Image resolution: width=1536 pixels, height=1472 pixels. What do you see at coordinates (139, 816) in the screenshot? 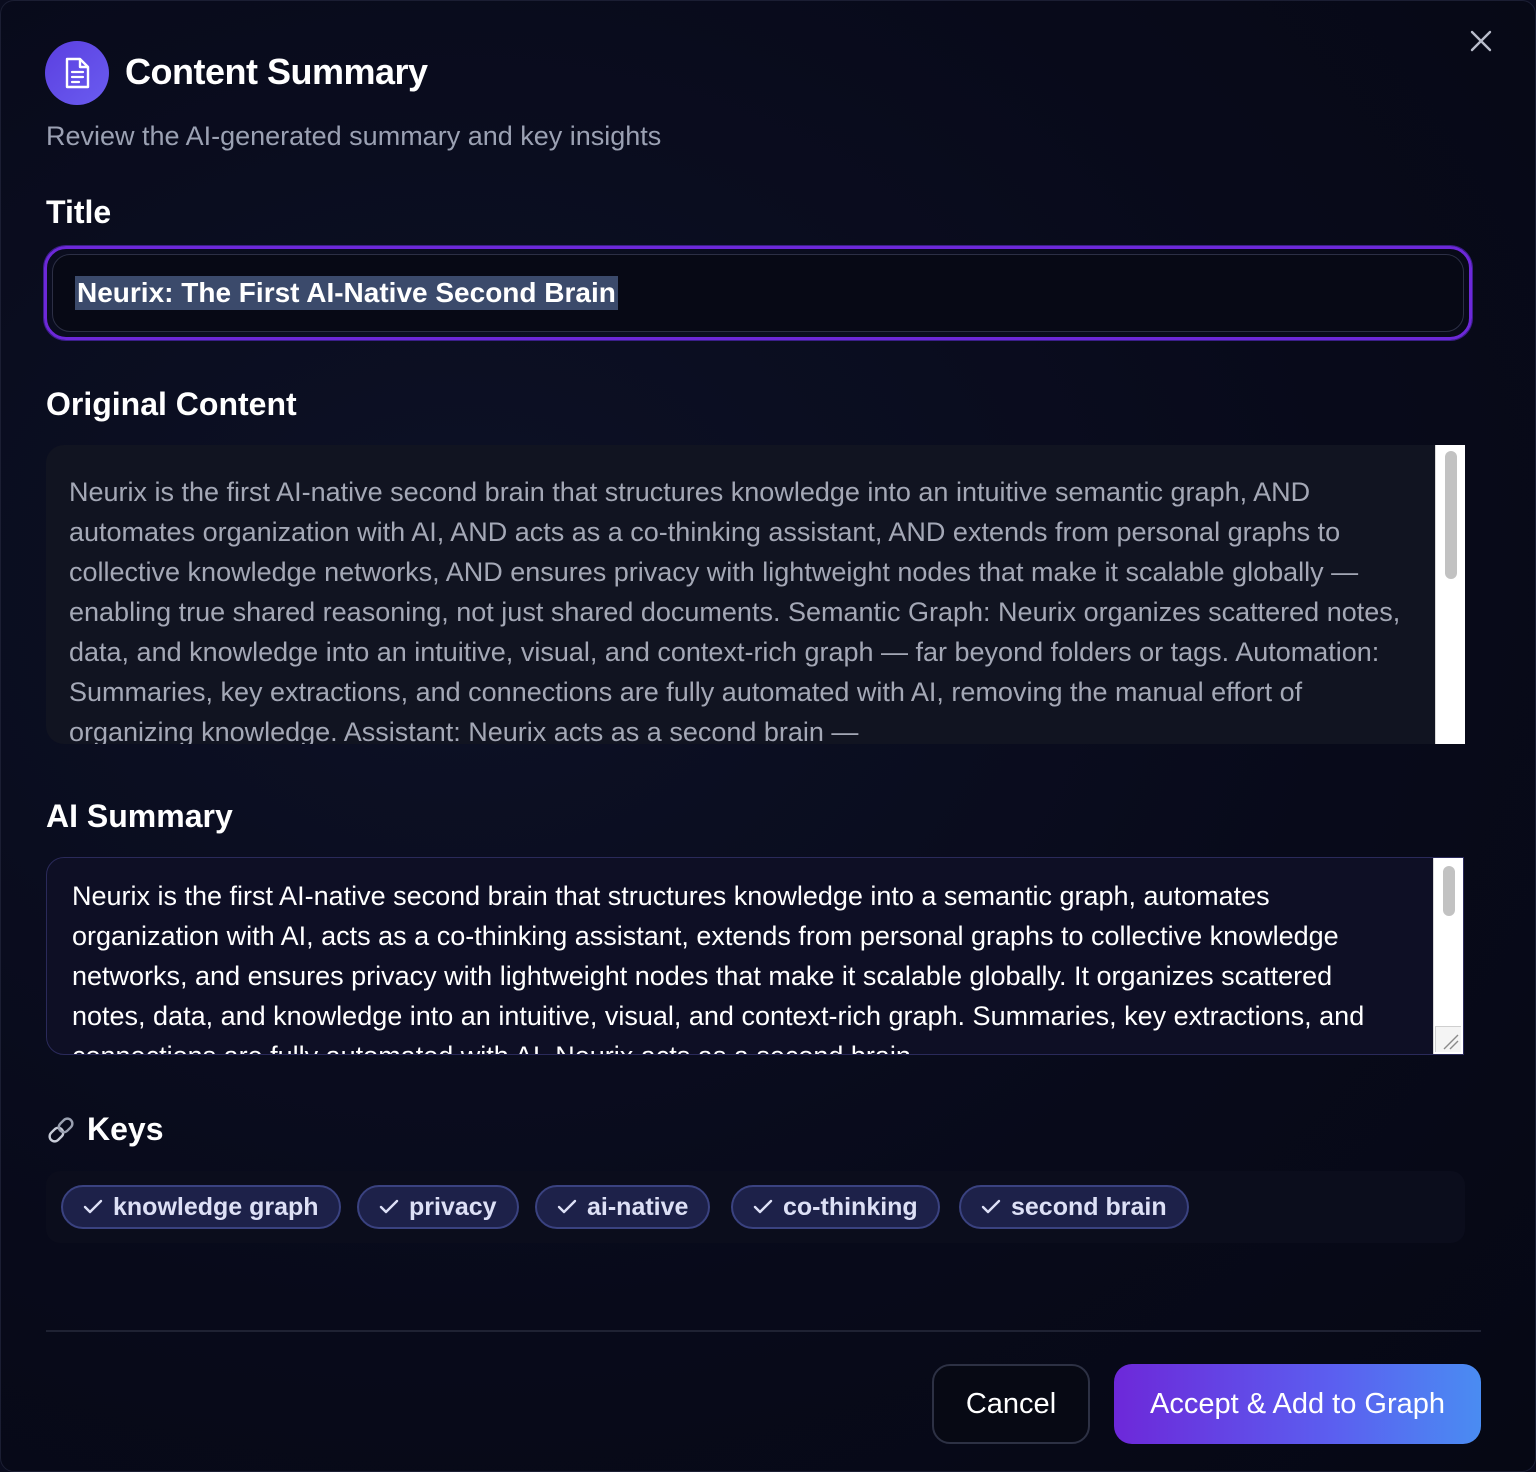
I see `ai-summary-label: AI Summary` at bounding box center [139, 816].